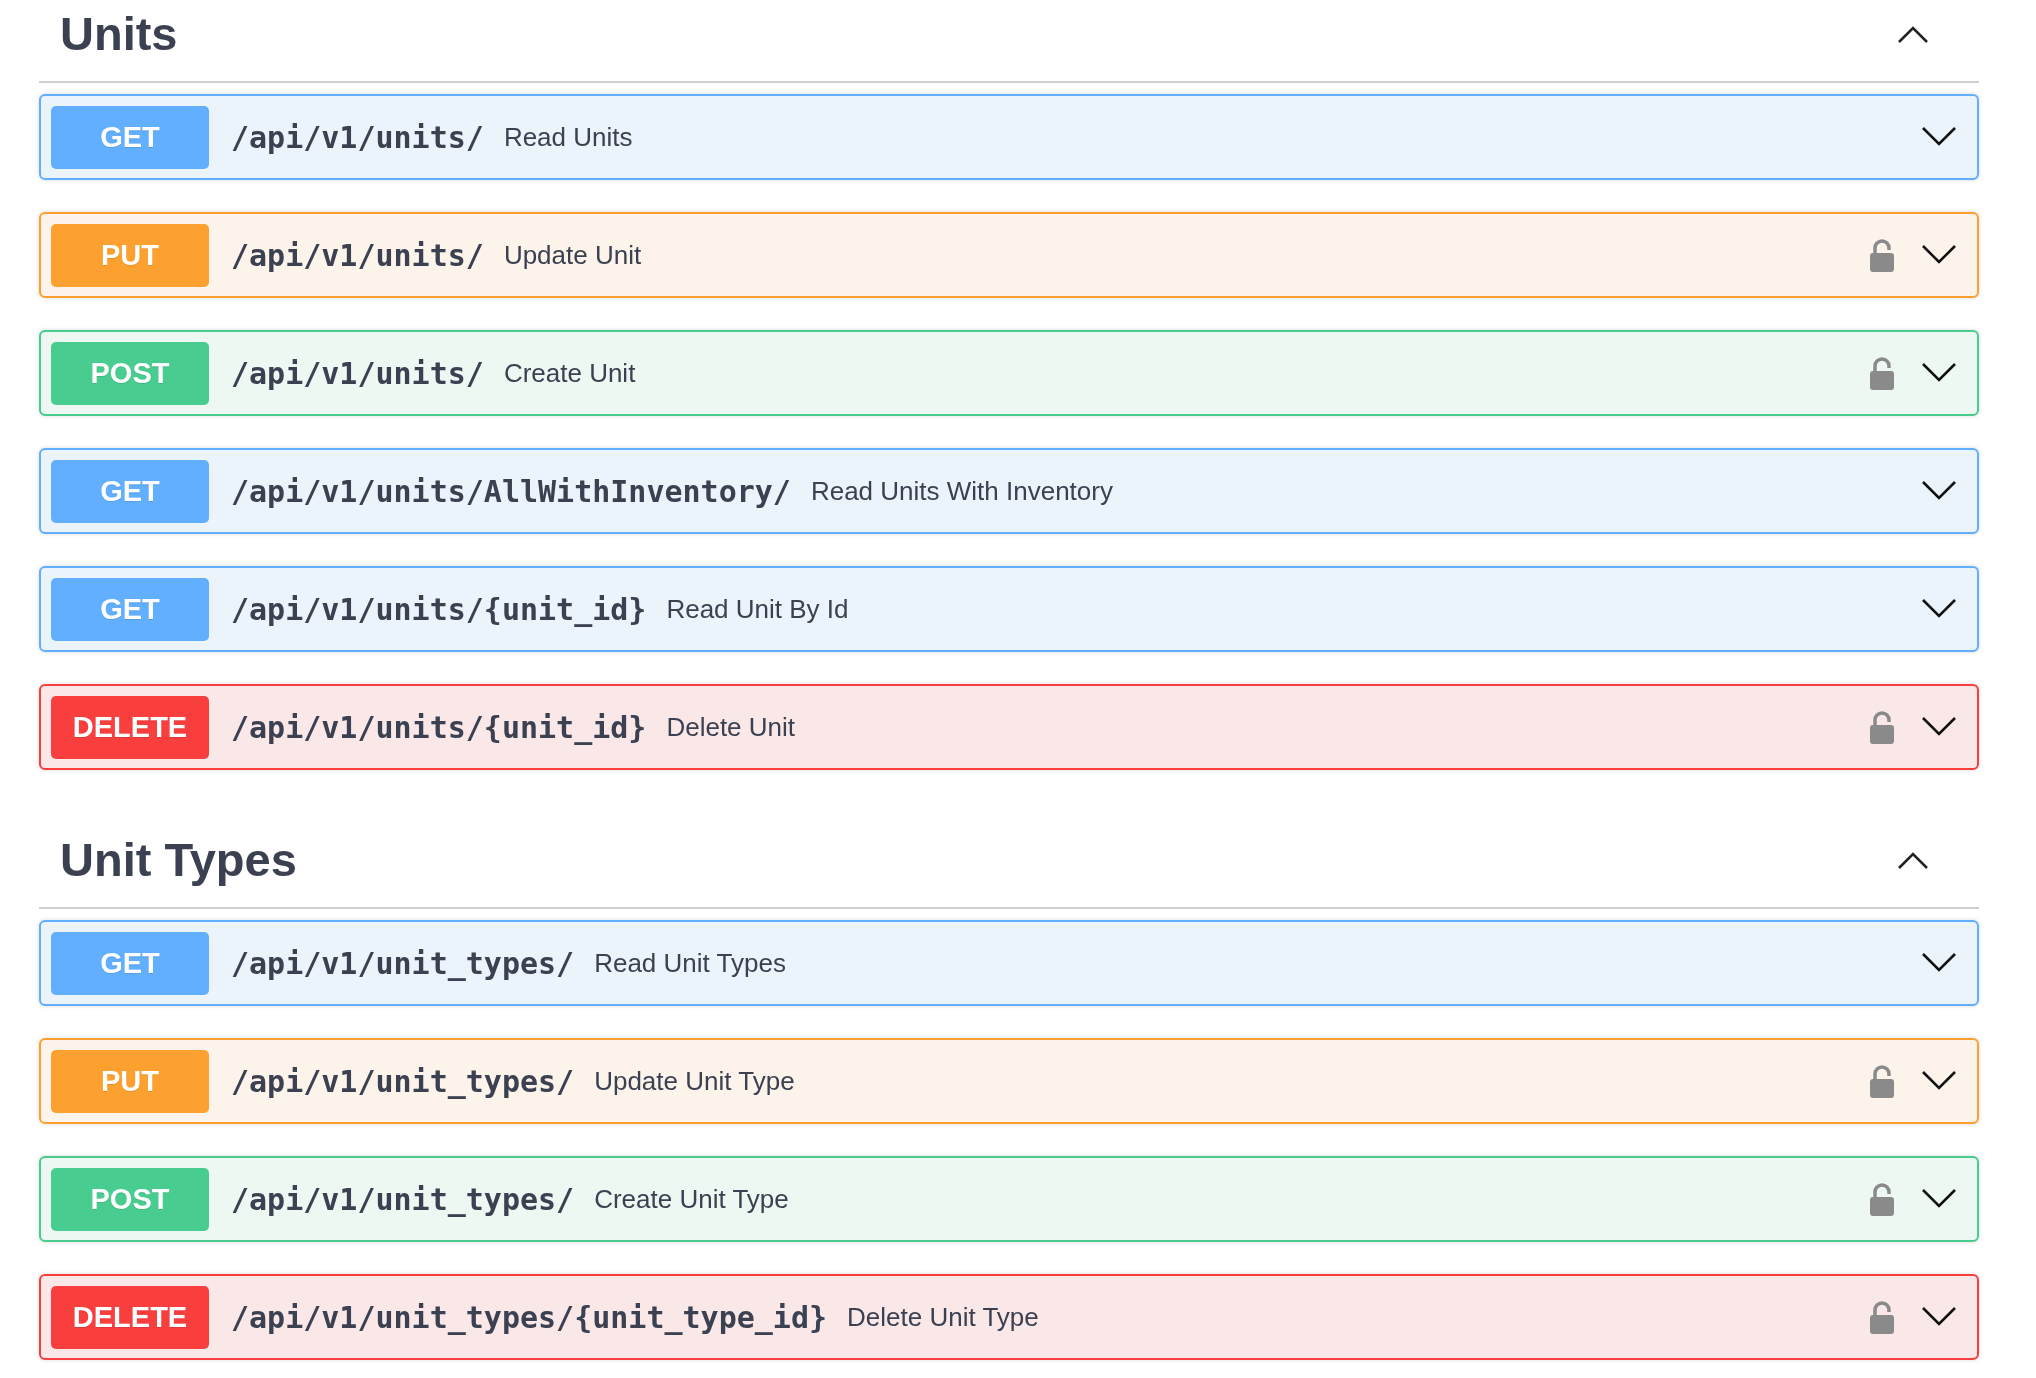  What do you see at coordinates (568, 137) in the screenshot?
I see `endpoint-summary: Read Units` at bounding box center [568, 137].